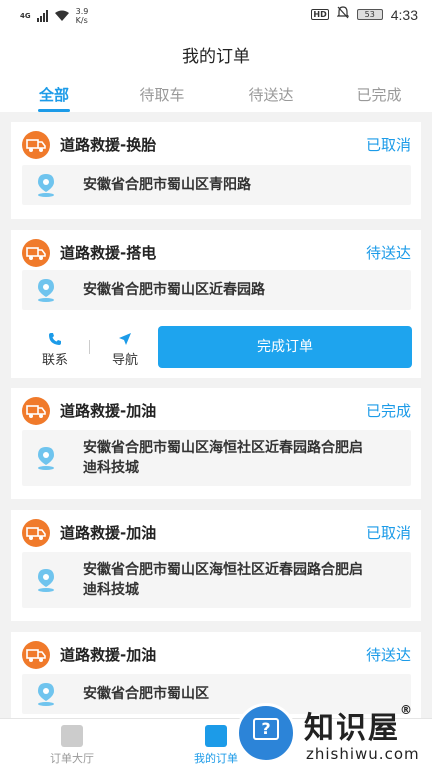 This screenshot has height=768, width=432. Describe the element at coordinates (124, 360) in the screenshot. I see `navigate-label: 导航` at that location.